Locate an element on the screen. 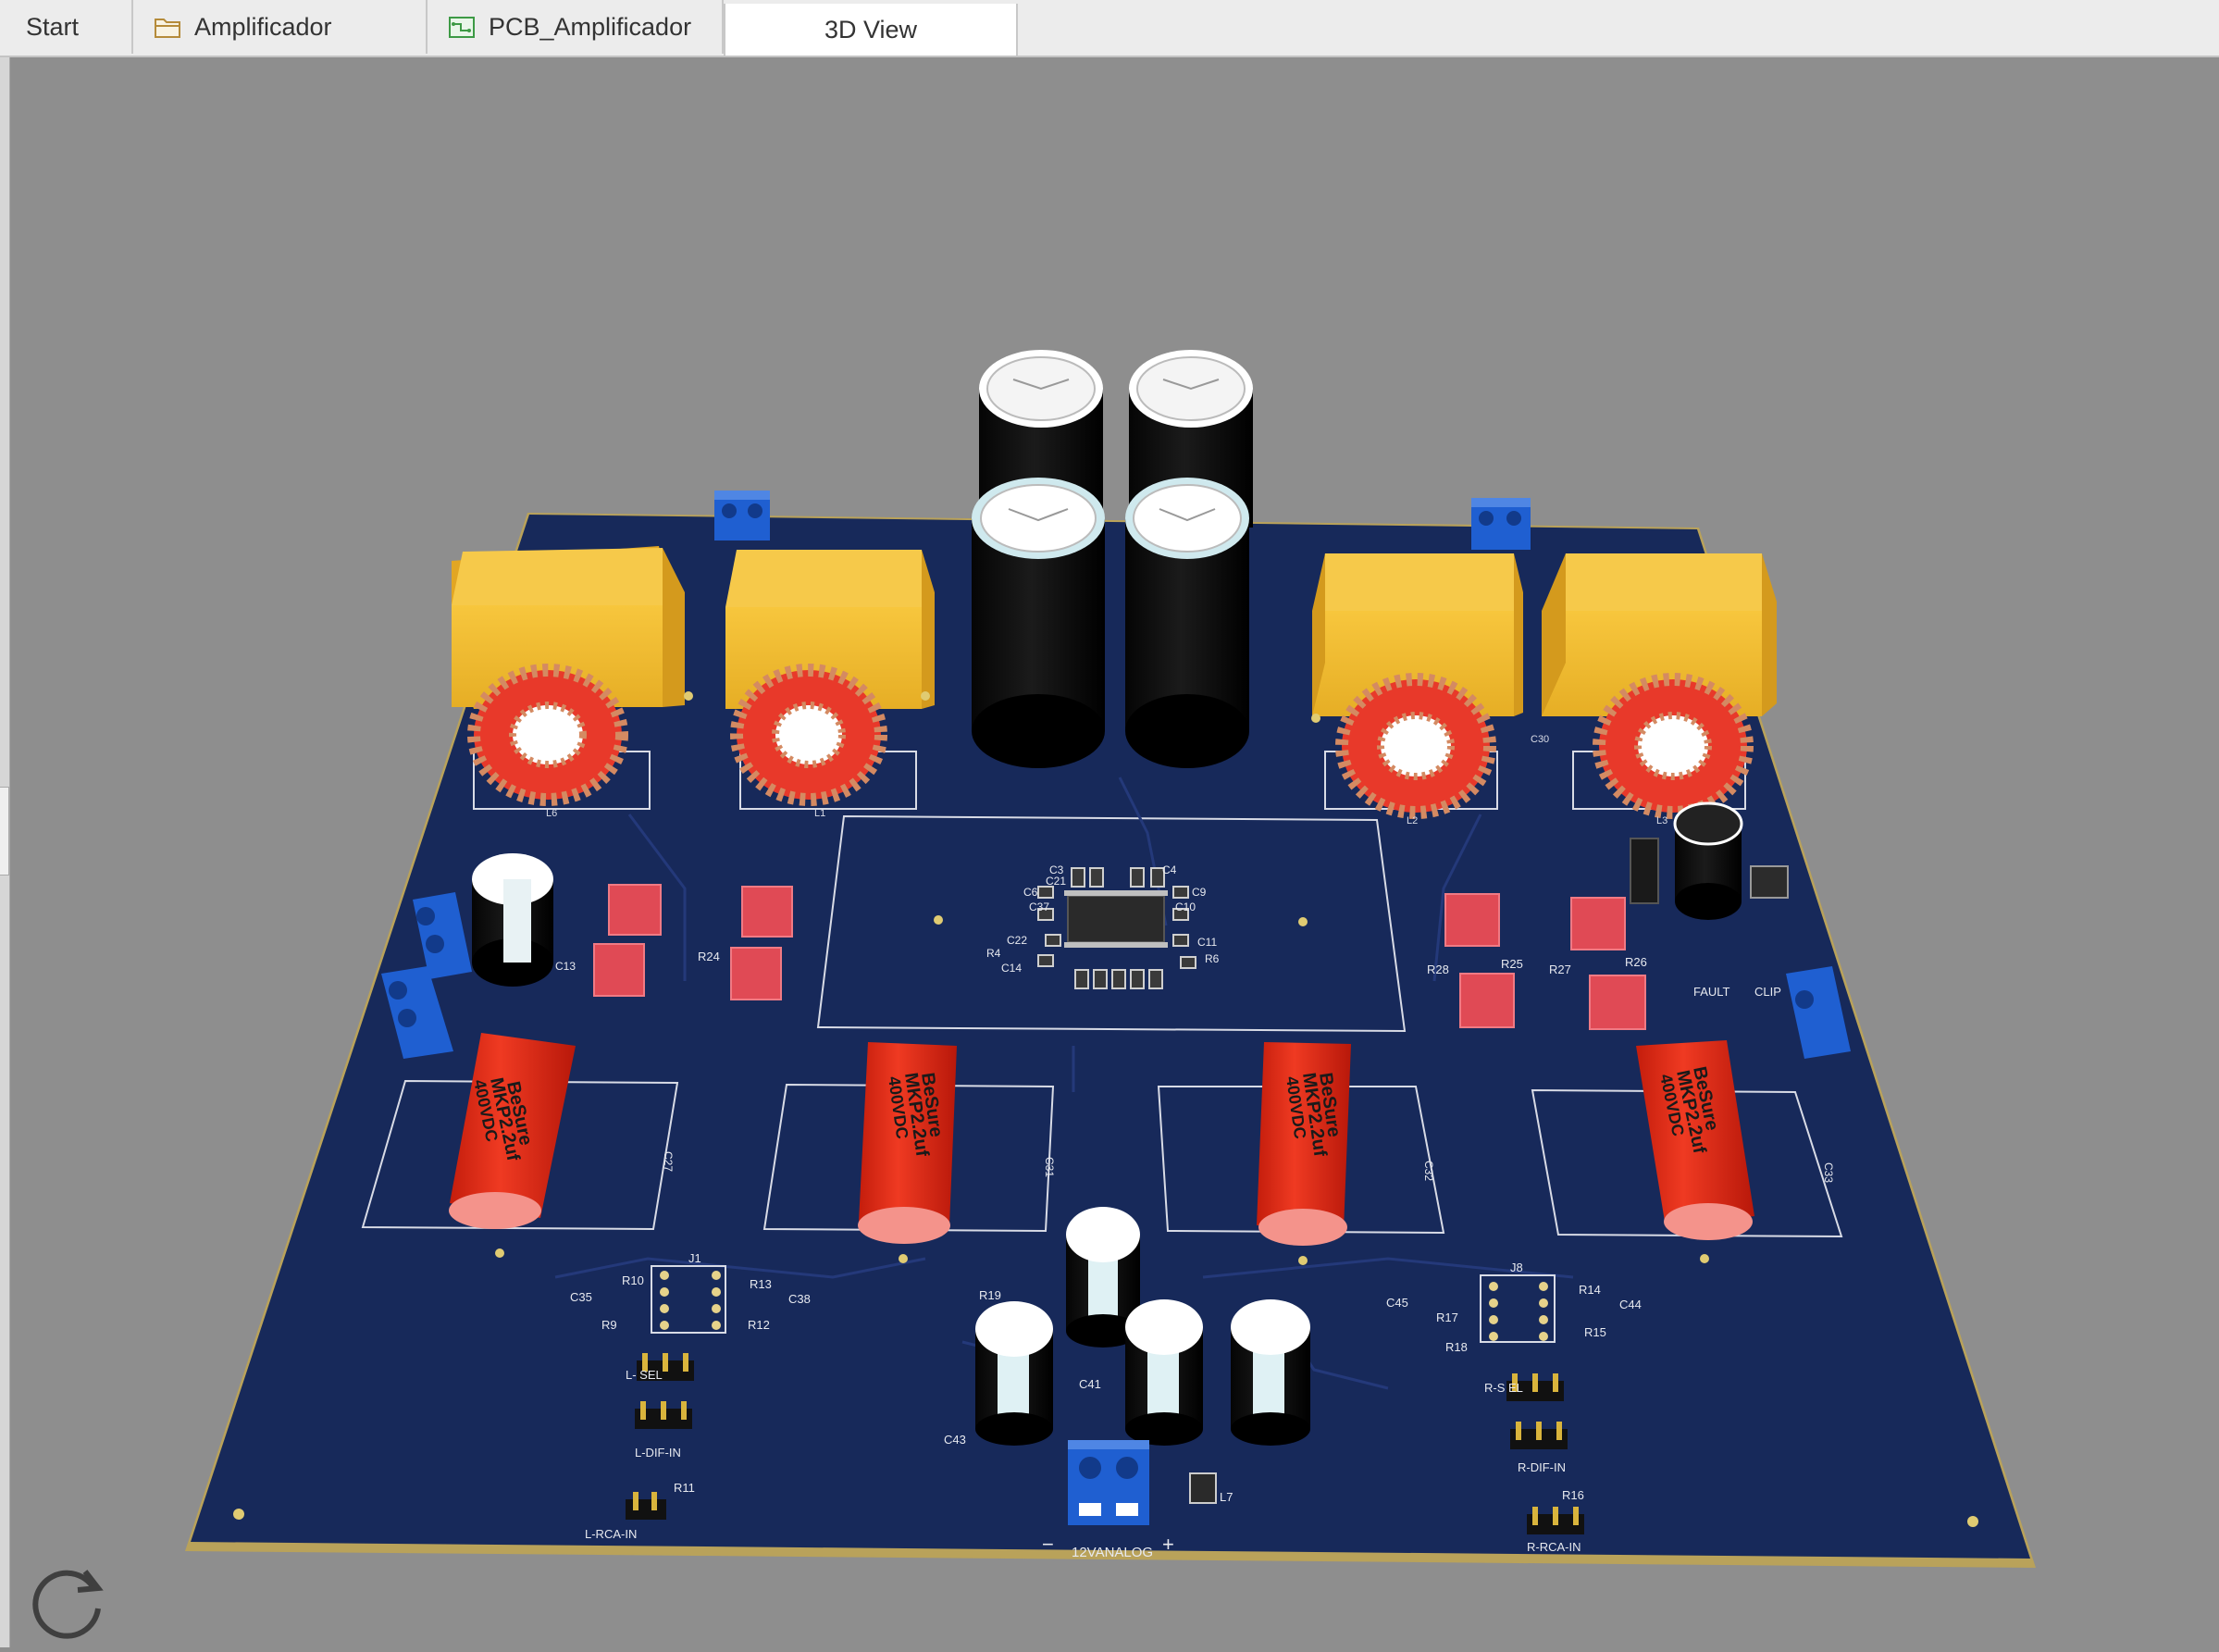 The height and width of the screenshot is (1652, 2219). tab-start-label: Start is located at coordinates (53, 26).